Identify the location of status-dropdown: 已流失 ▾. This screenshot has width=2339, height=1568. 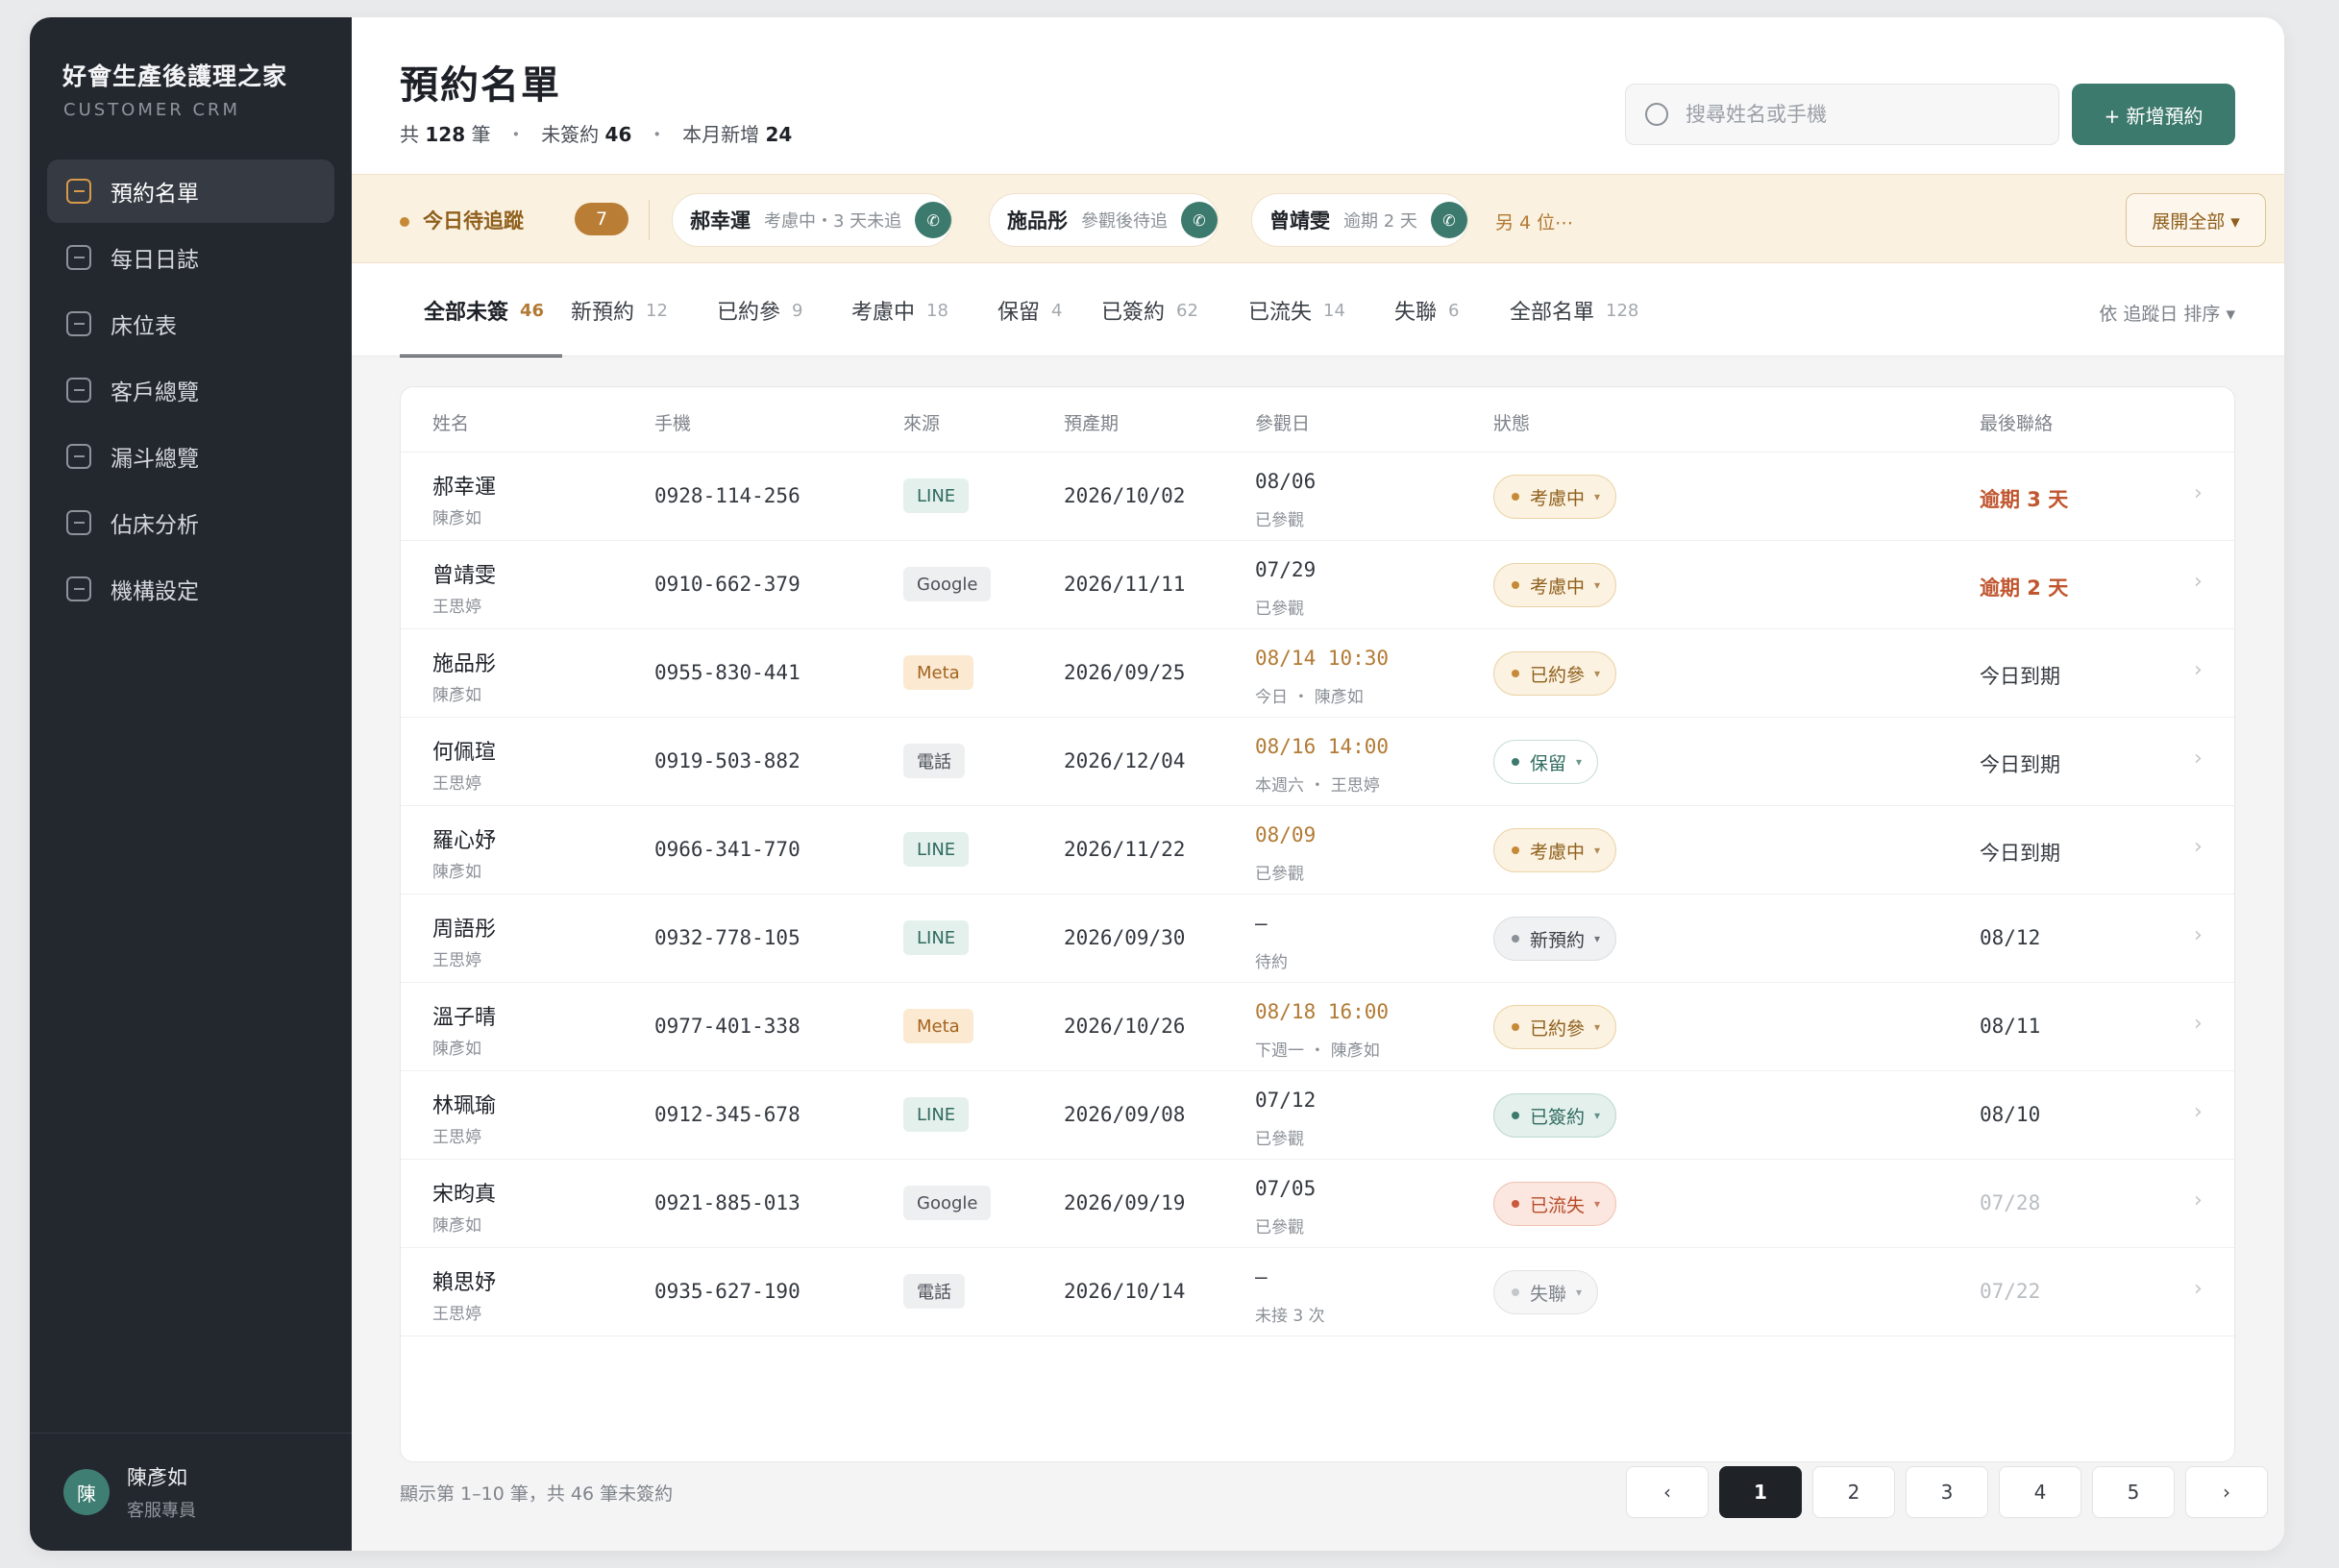
(1555, 1204).